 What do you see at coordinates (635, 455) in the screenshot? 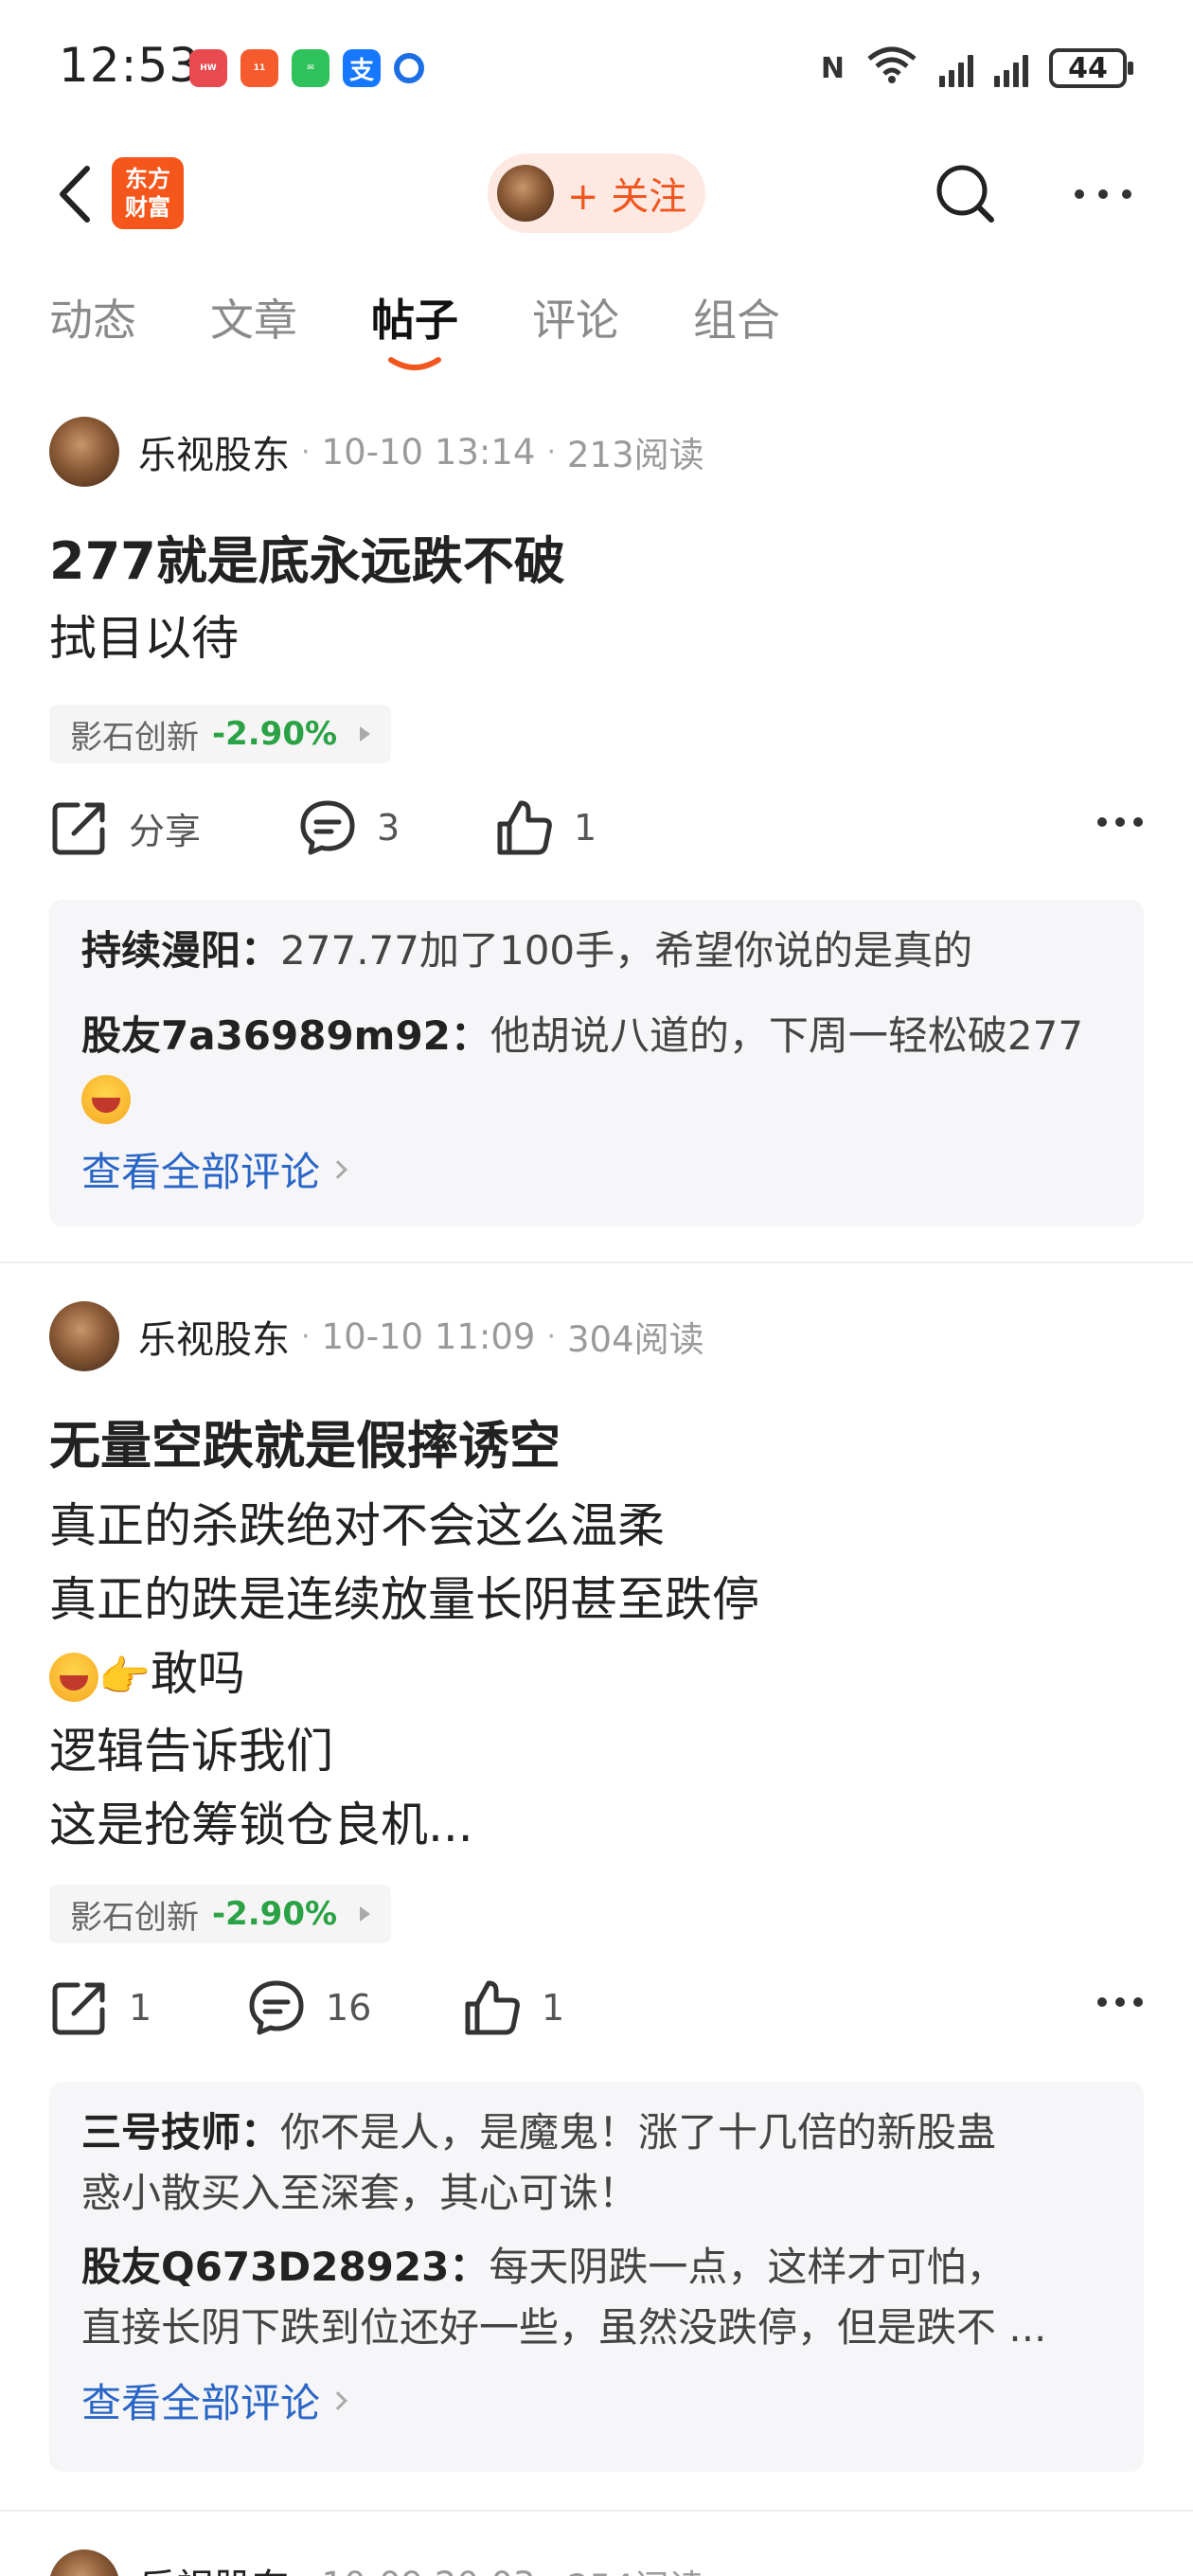
I see `post-reads: 213阅读` at bounding box center [635, 455].